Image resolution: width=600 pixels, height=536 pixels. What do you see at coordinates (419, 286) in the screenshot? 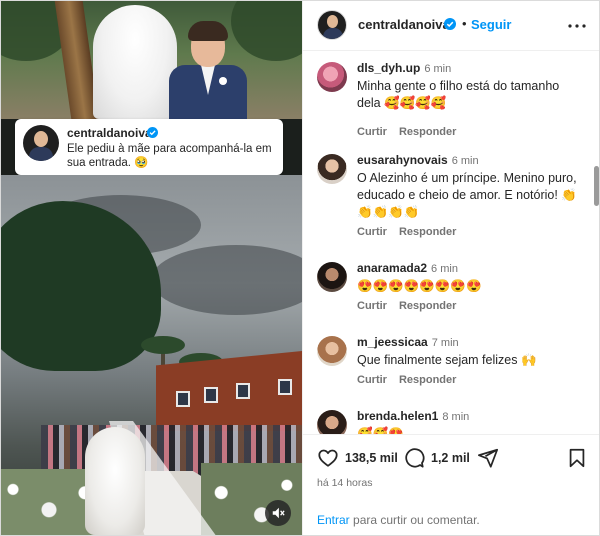
I see `comment-text: 😍😍😍😍😍😍😍😍` at bounding box center [419, 286].